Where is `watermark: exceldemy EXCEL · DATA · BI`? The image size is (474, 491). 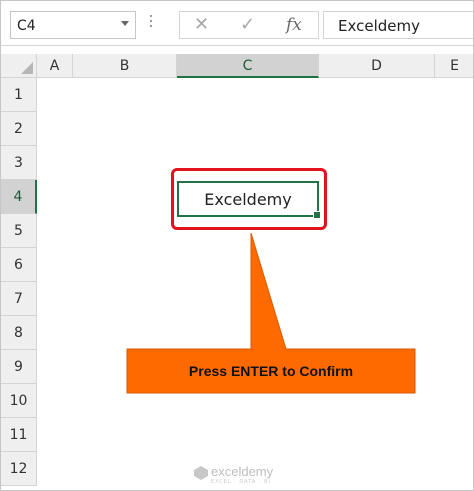 watermark: exceldemy EXCEL · DATA · BI is located at coordinates (244, 475).